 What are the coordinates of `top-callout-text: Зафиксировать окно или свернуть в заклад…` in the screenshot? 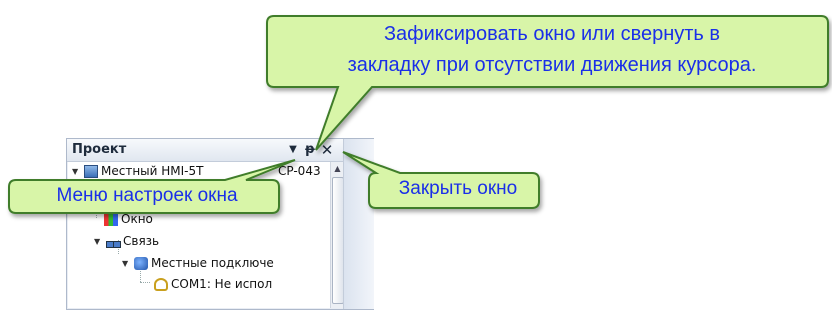 It's located at (550, 50).